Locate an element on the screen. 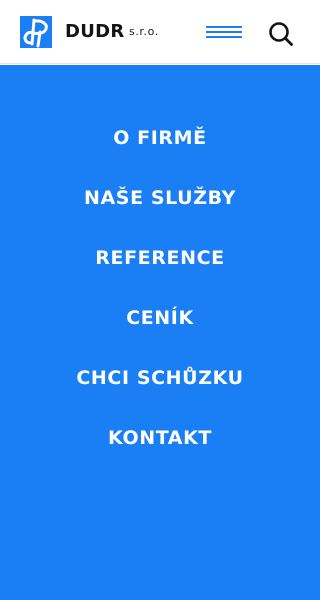 The image size is (320, 600). search-icon is located at coordinates (281, 34).